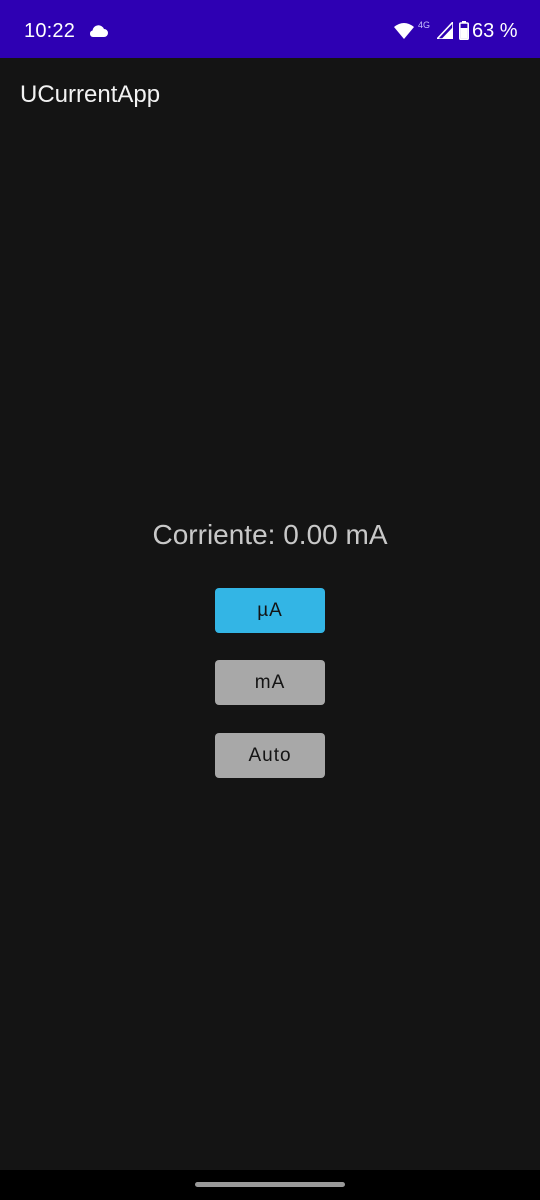 This screenshot has height=1200, width=540. What do you see at coordinates (50, 31) in the screenshot?
I see `status-time: 10:22` at bounding box center [50, 31].